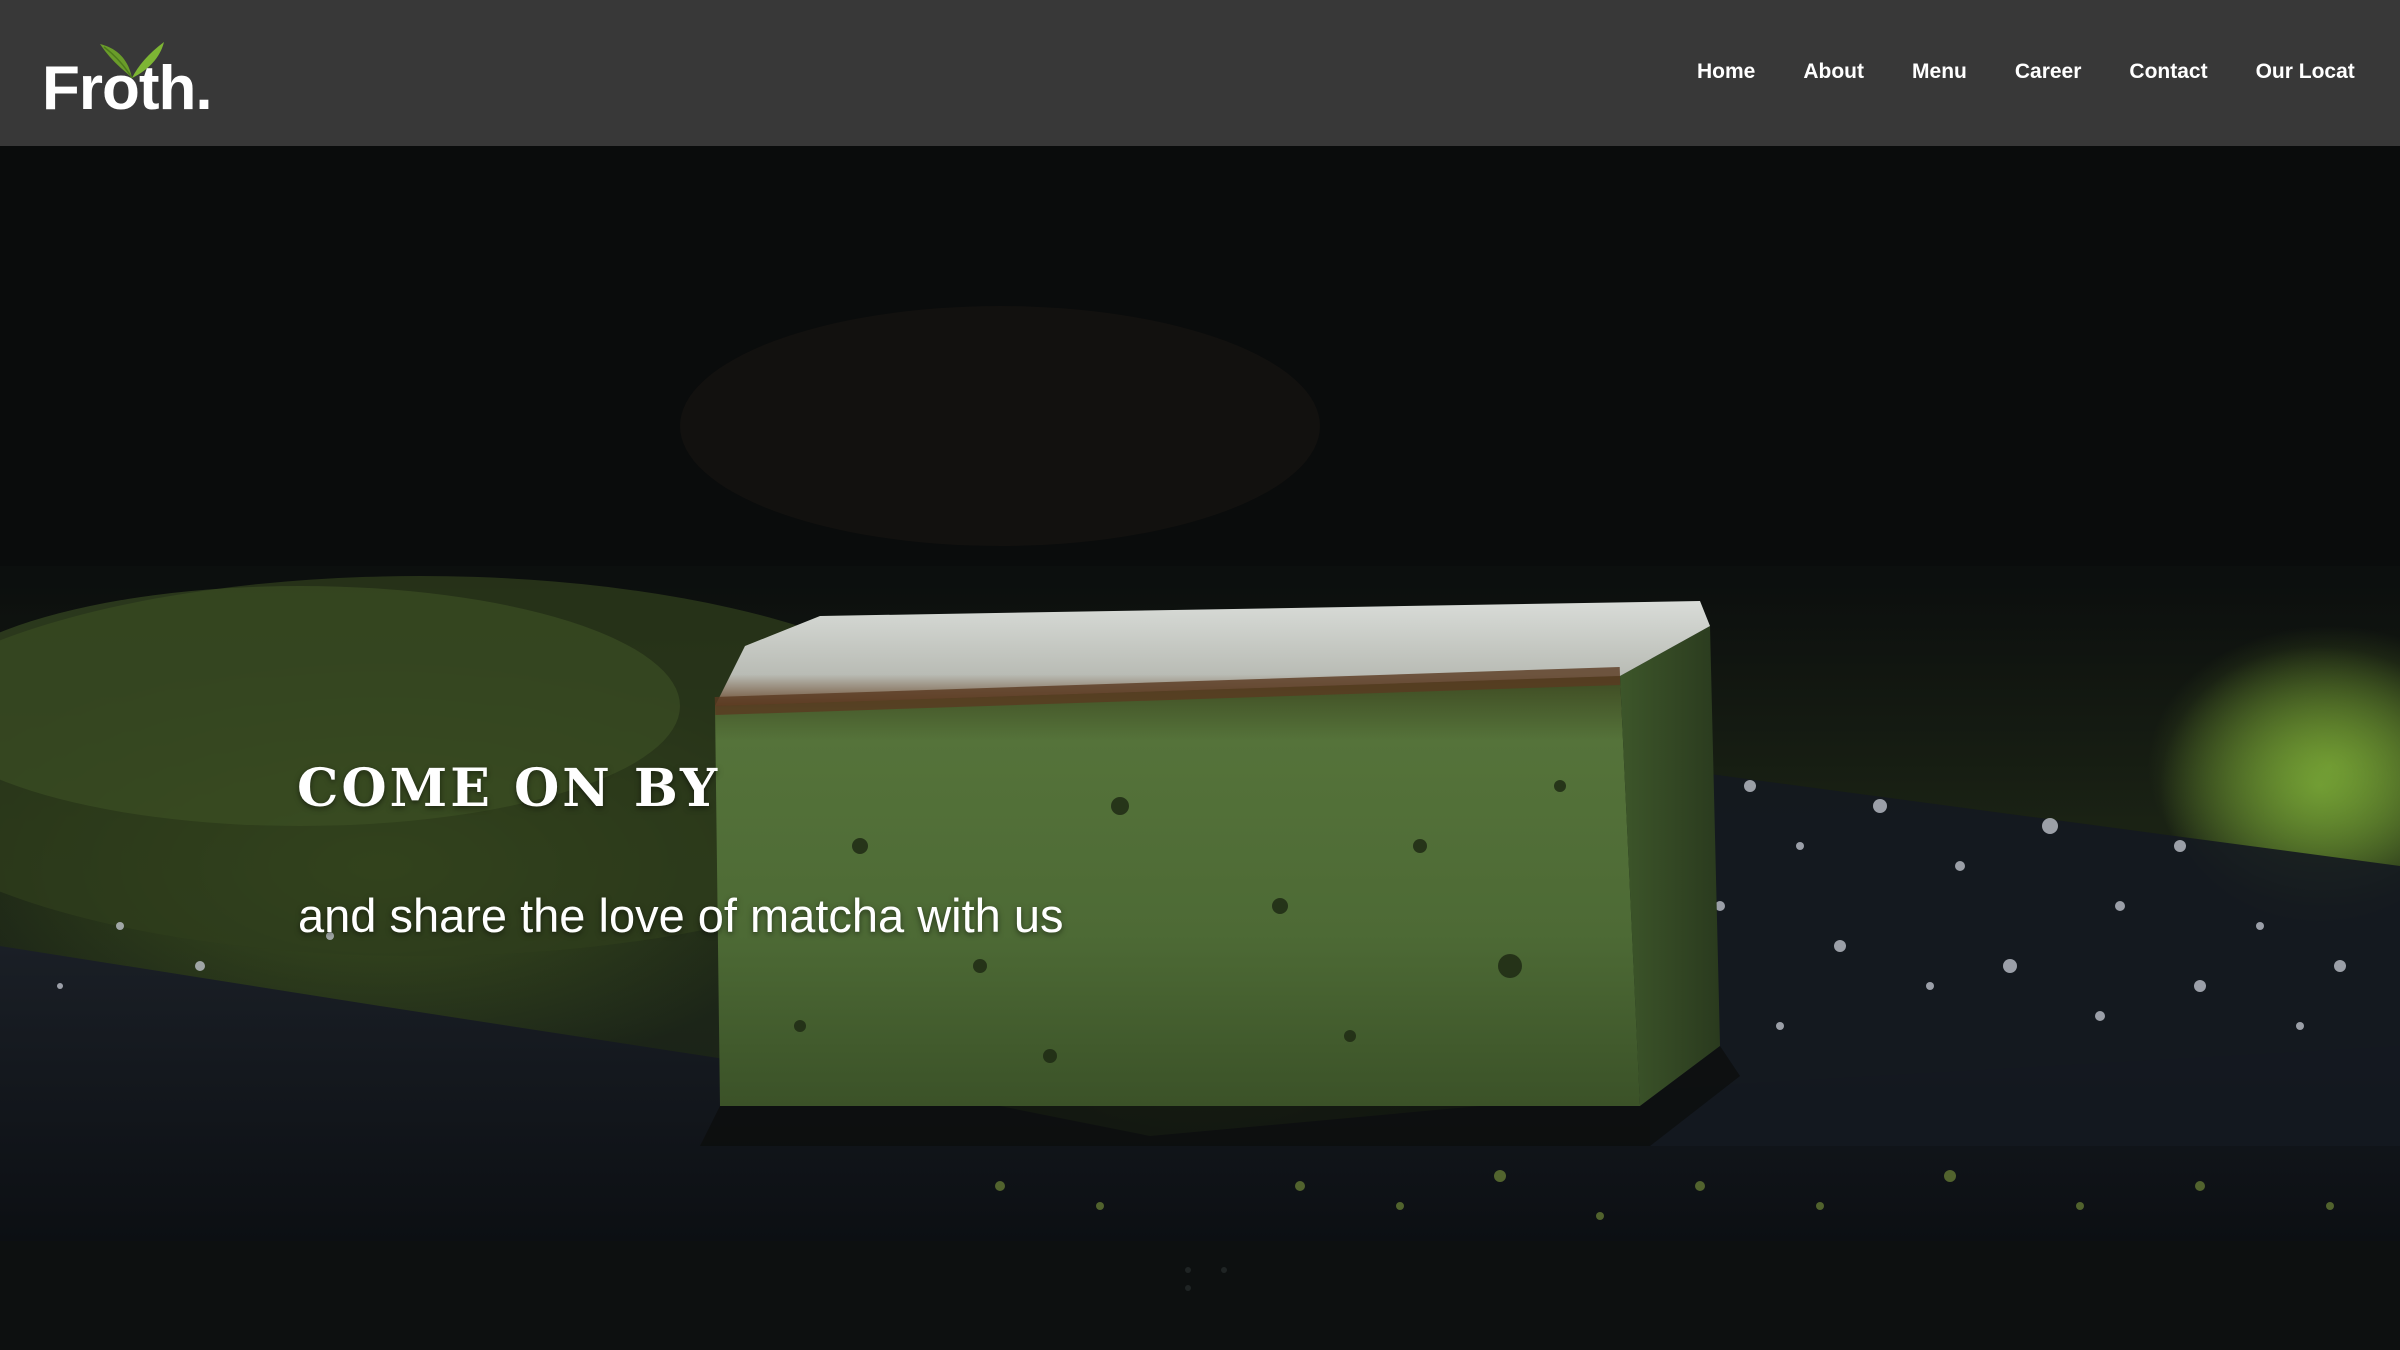  What do you see at coordinates (127, 88) in the screenshot?
I see `logo-text: Froth.` at bounding box center [127, 88].